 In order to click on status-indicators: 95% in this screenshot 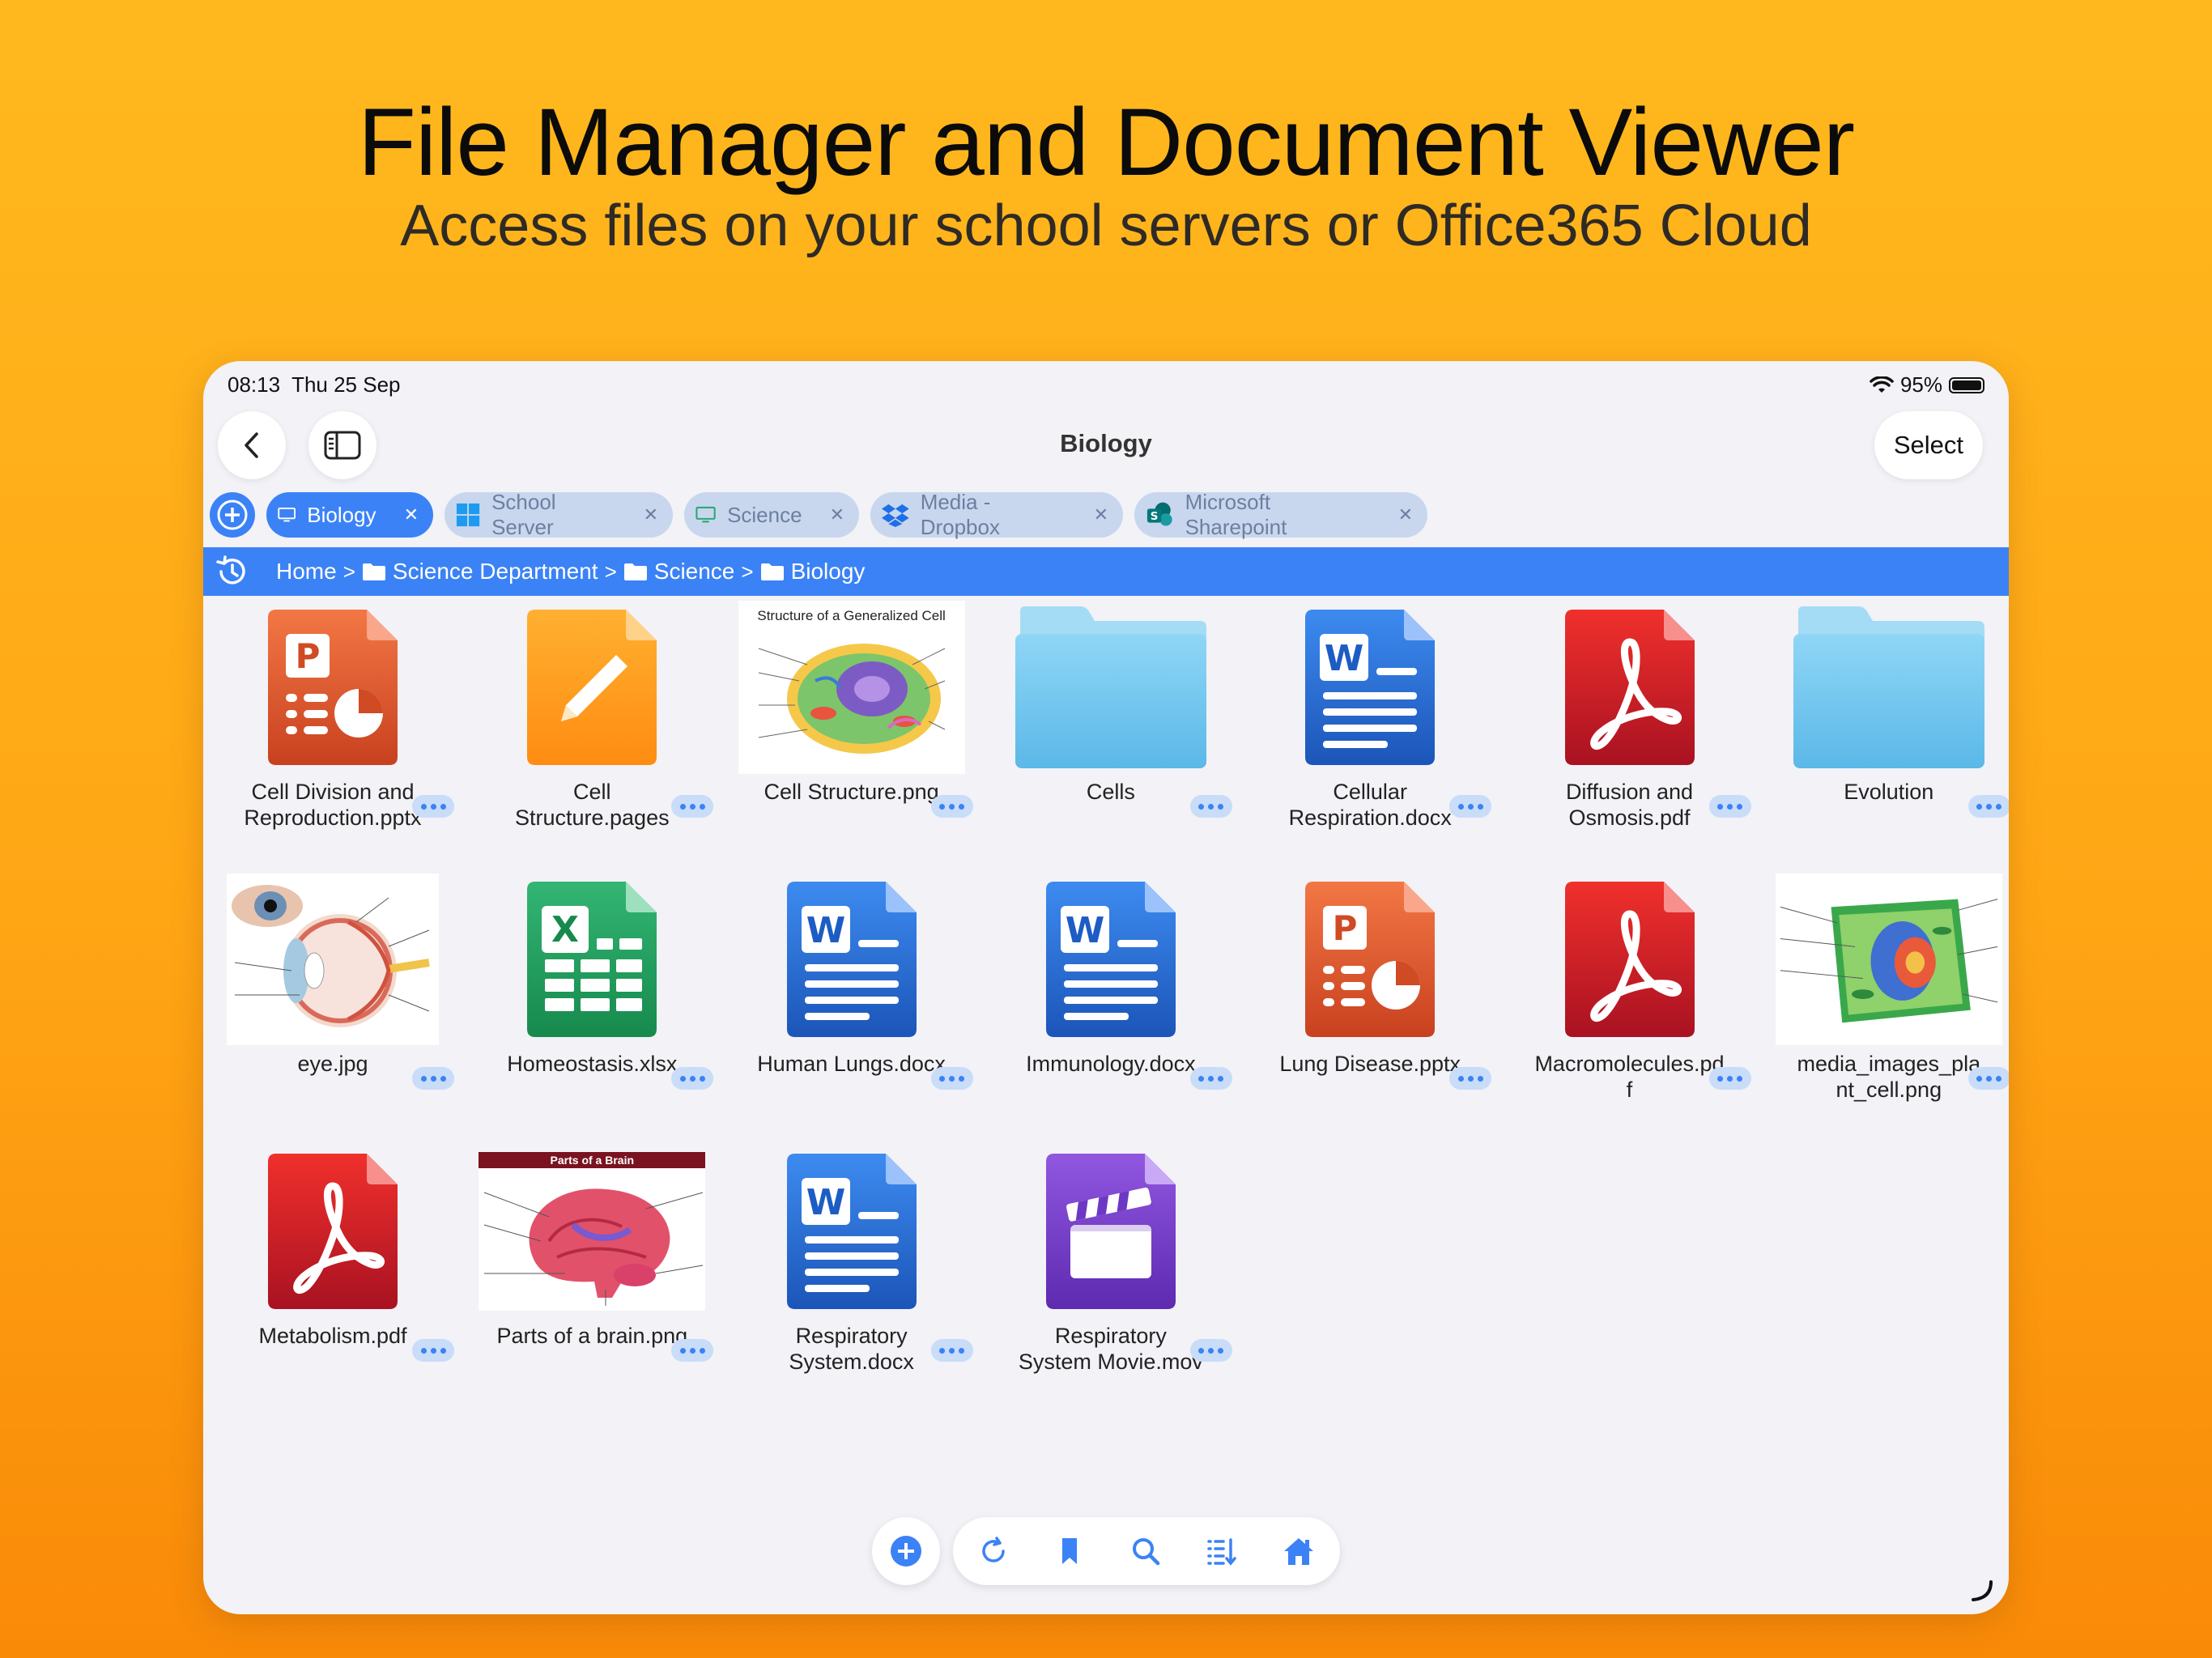, I will do `click(1927, 384)`.